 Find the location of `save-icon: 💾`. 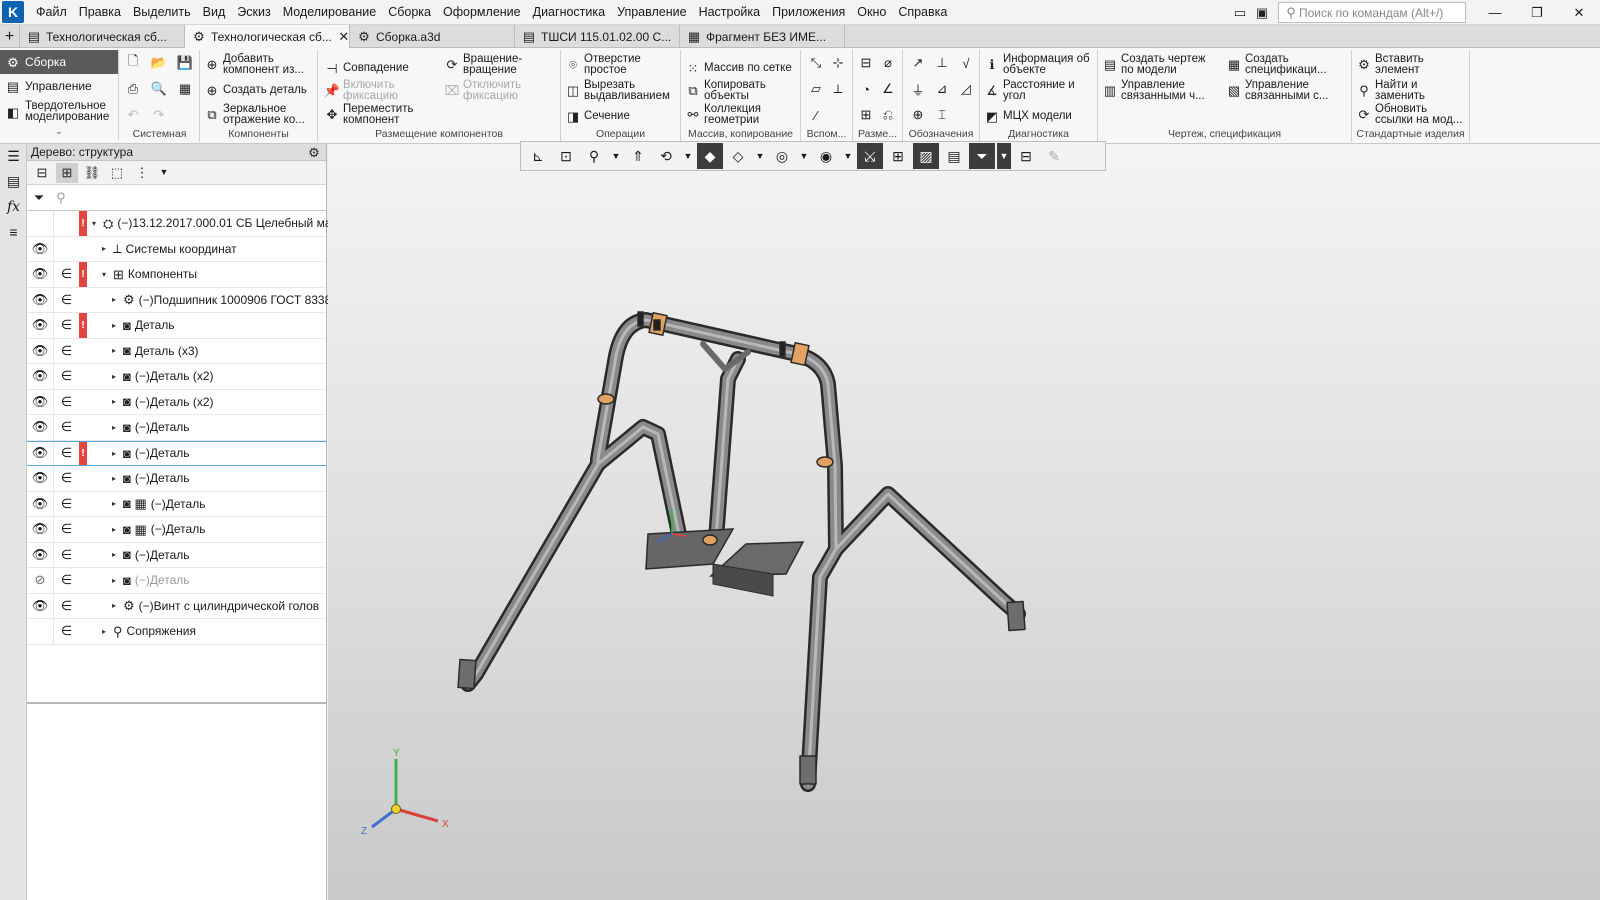

save-icon: 💾 is located at coordinates (185, 63).